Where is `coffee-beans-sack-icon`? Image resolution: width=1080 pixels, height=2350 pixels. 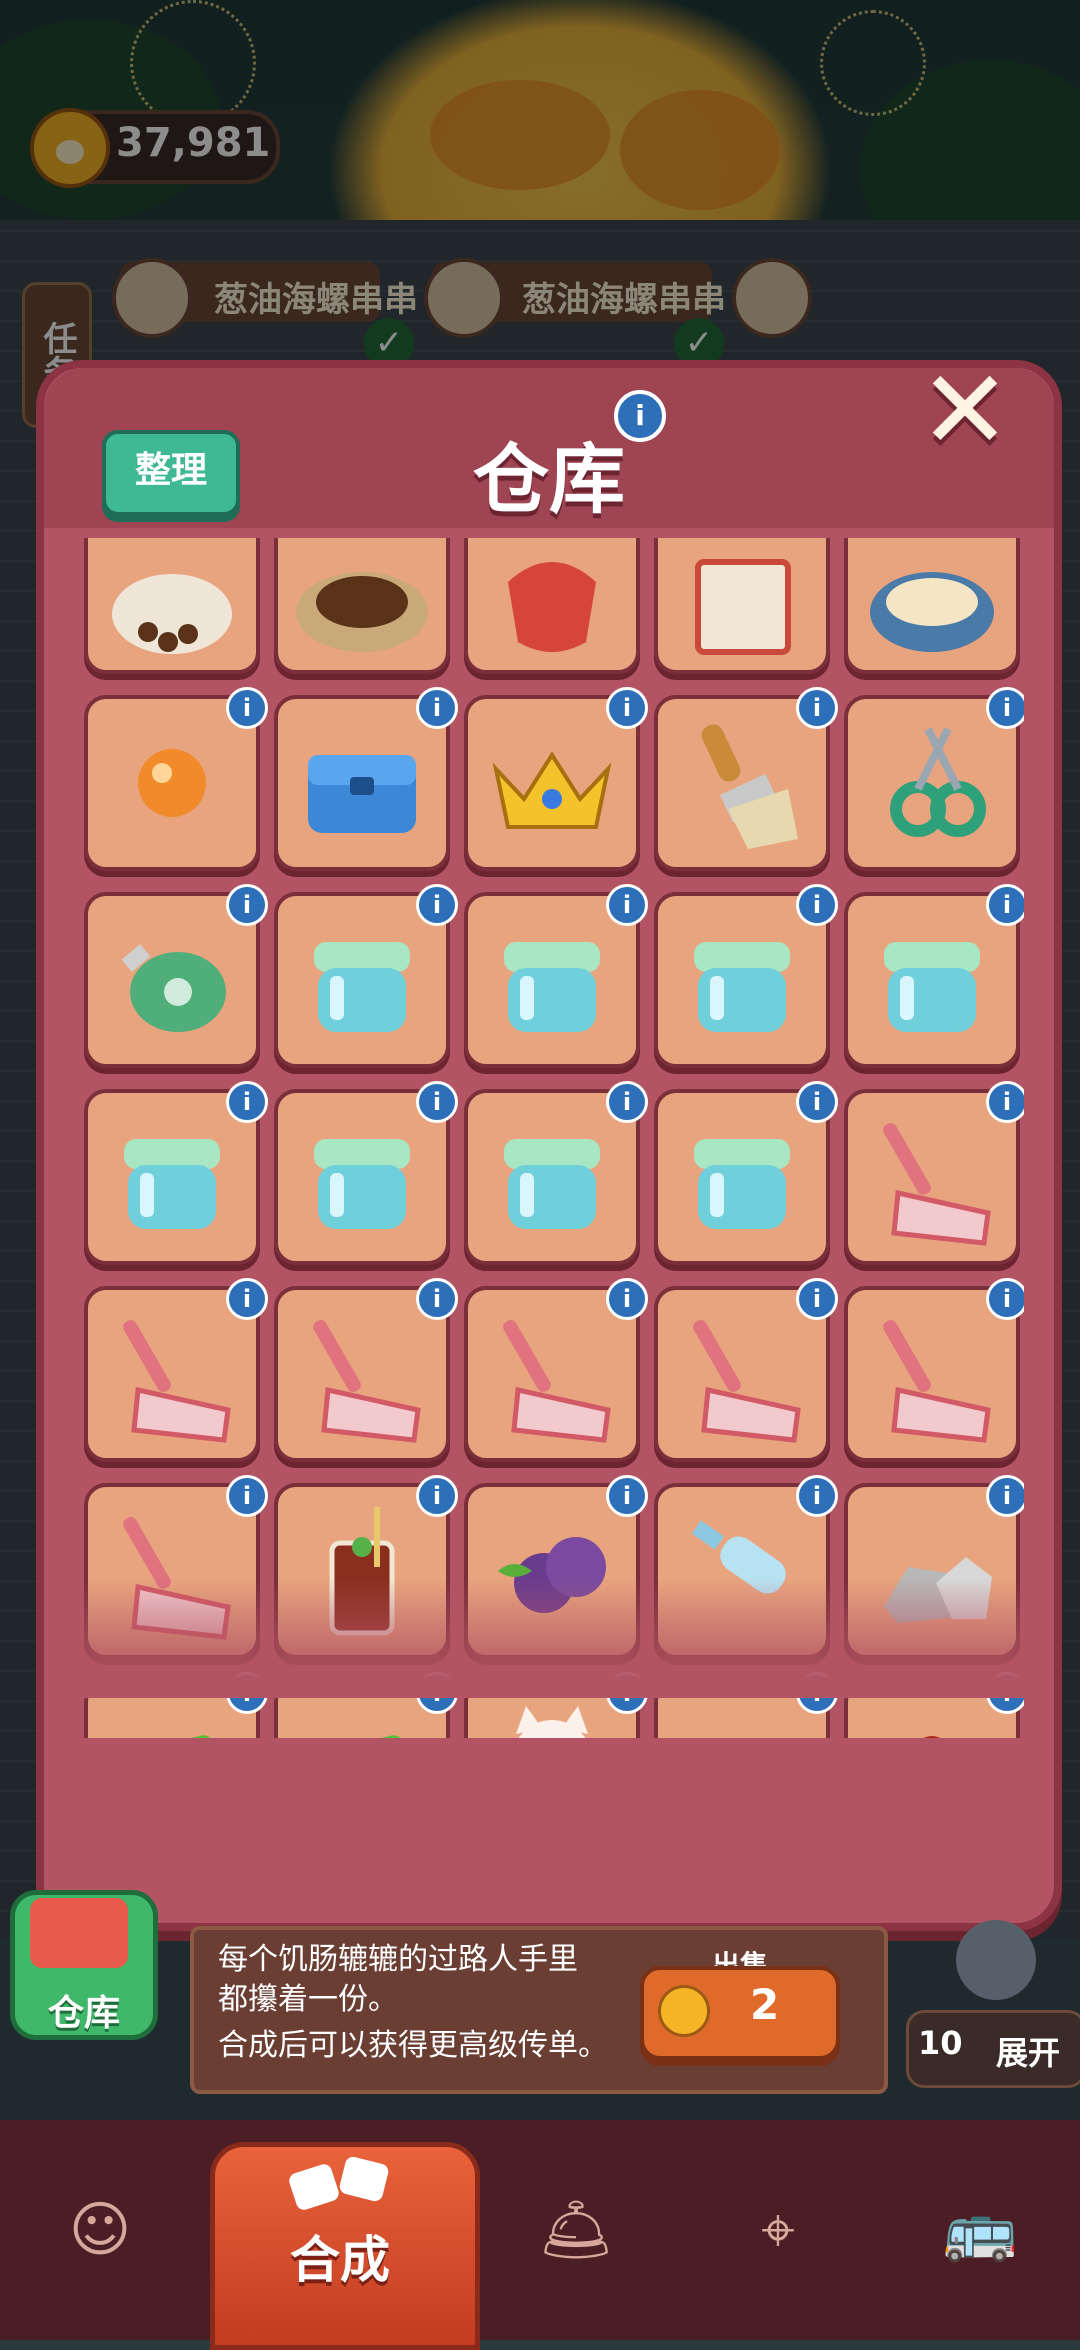
coffee-beans-sack-icon is located at coordinates (172, 614).